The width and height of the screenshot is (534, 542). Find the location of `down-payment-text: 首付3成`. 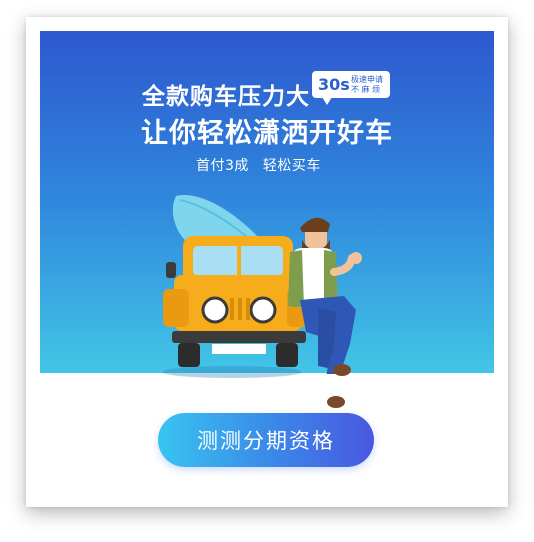

down-payment-text: 首付3成 is located at coordinates (222, 166).